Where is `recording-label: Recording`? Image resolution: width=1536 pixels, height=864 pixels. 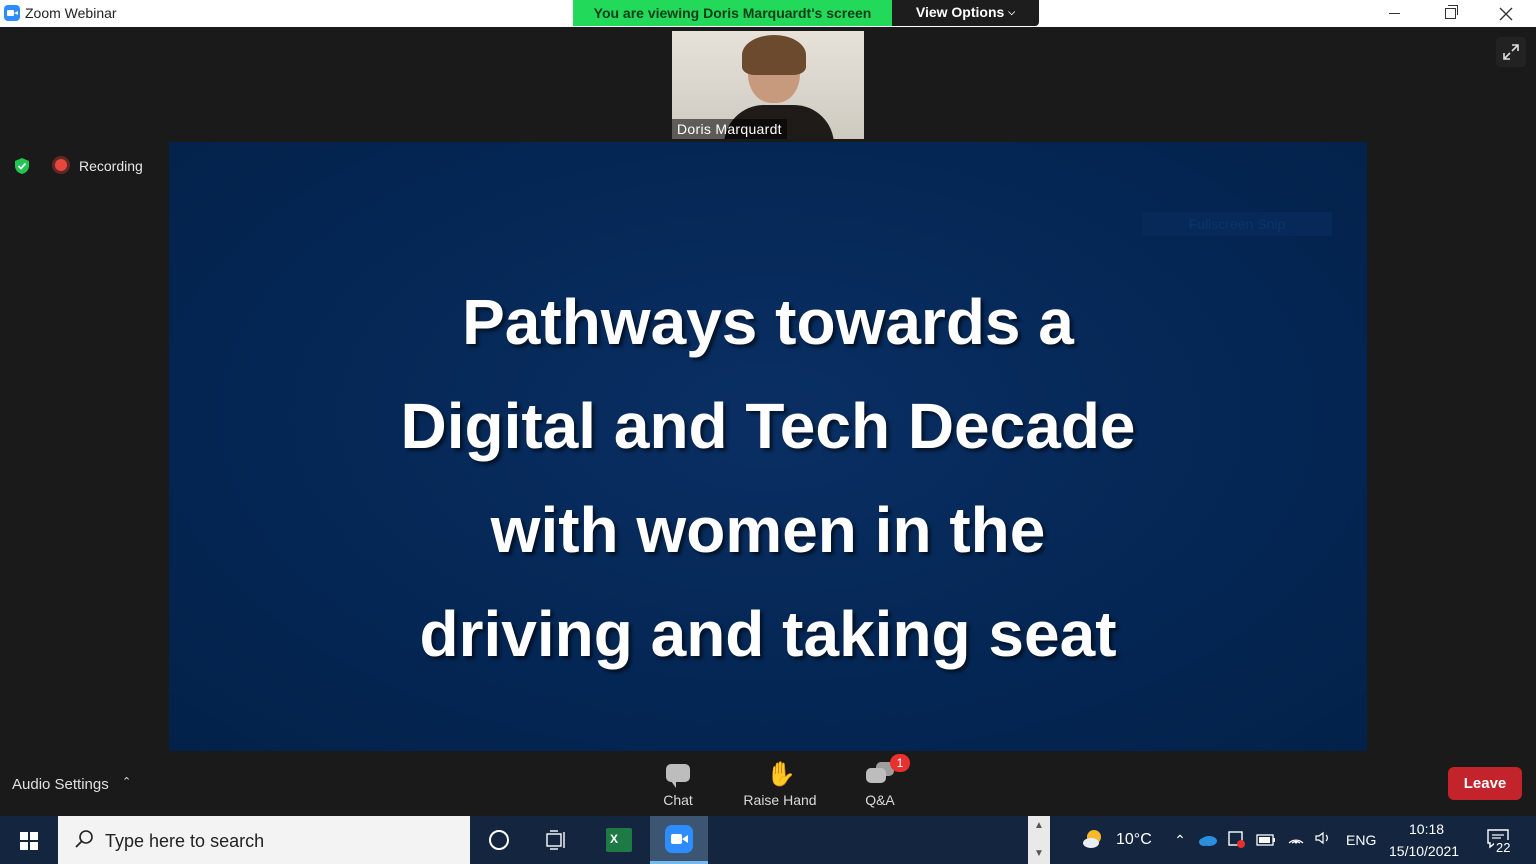
recording-label: Recording is located at coordinates (111, 166).